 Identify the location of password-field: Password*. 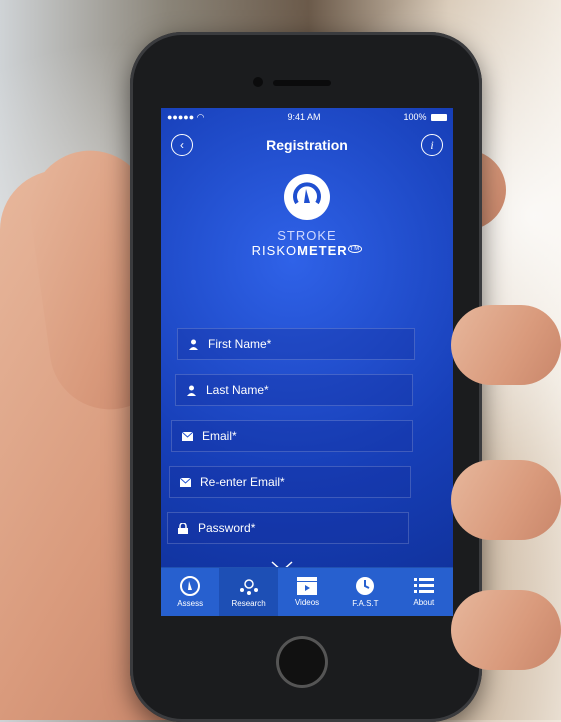
(288, 528).